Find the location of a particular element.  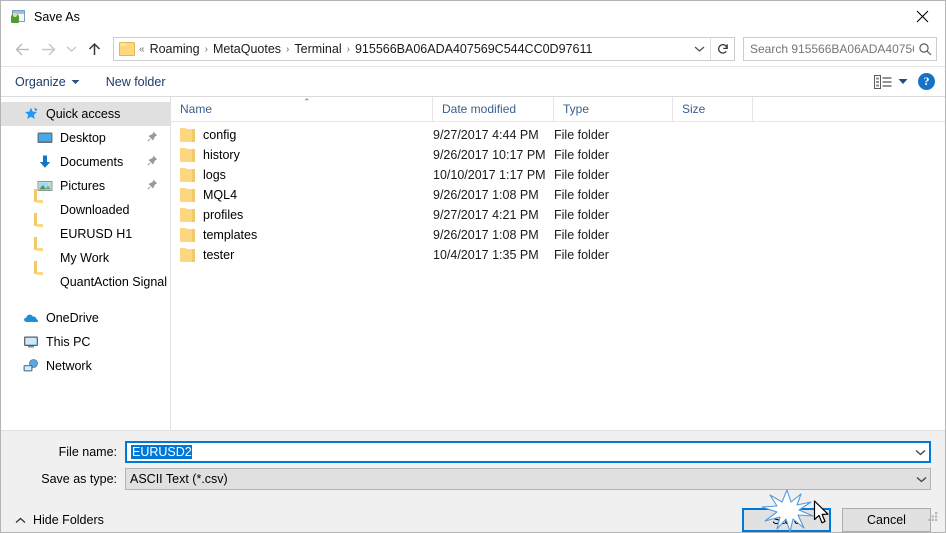

desktop-icon is located at coordinates (45, 138).